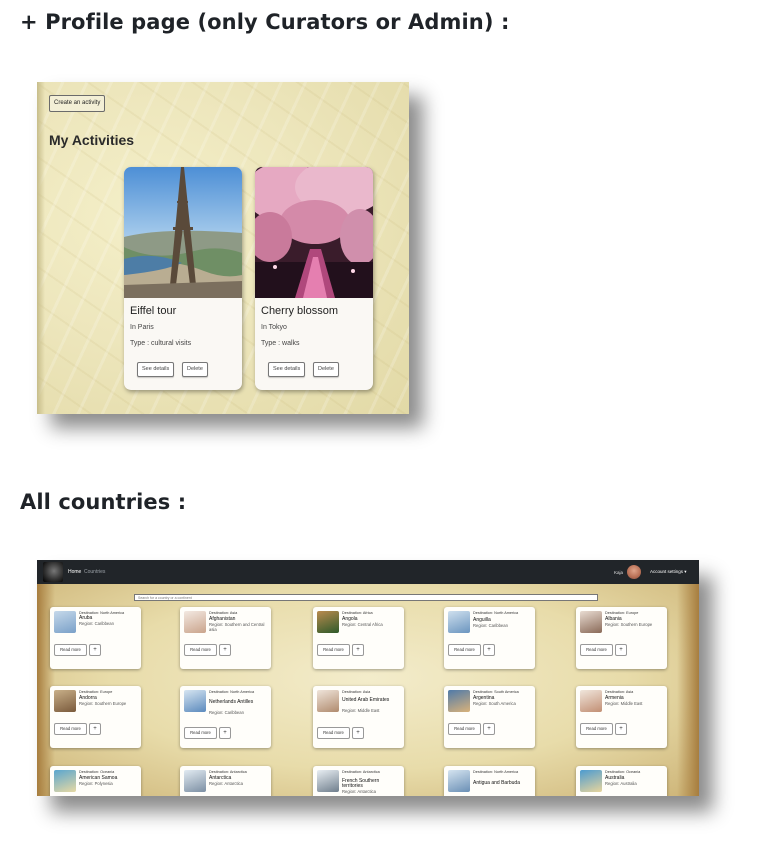  I want to click on country-region: Region: South America, so click(494, 703).